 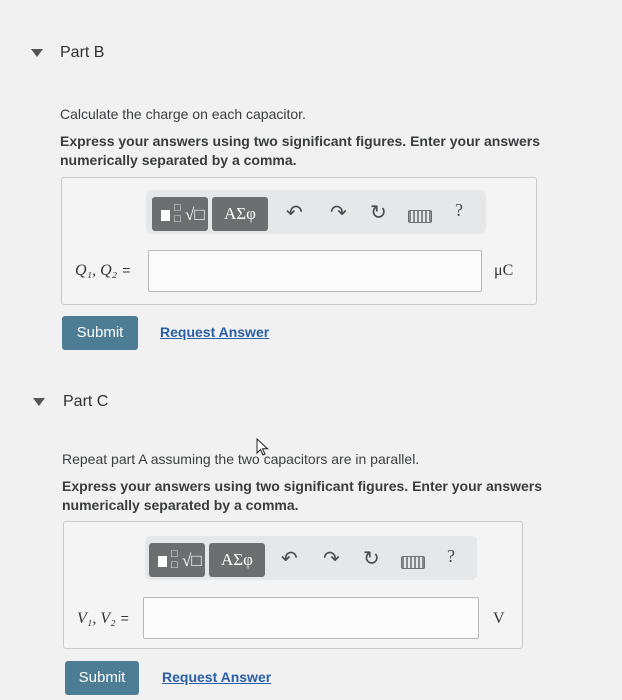 I want to click on unit-label: V, so click(x=499, y=618).